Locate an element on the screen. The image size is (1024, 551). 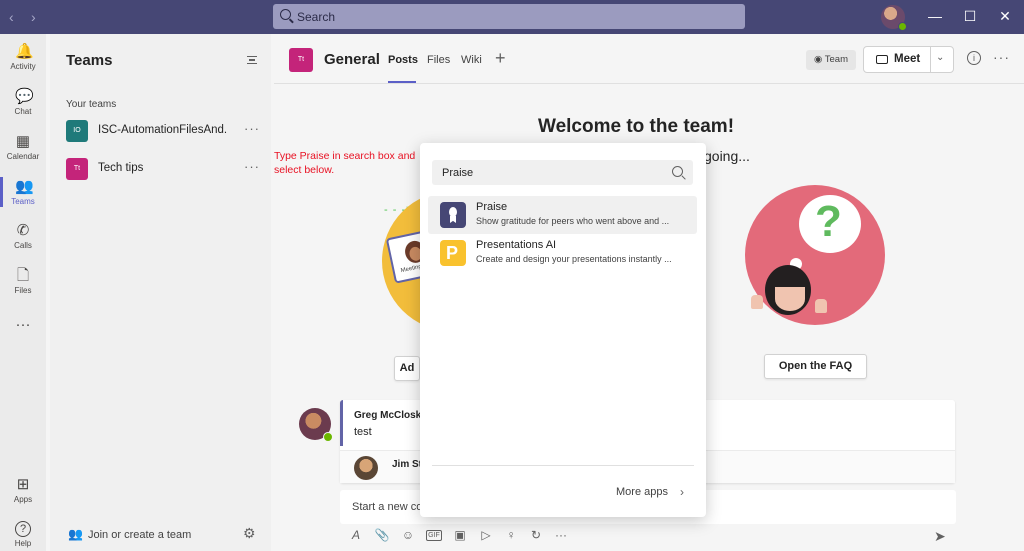
send-icon: ➤ is located at coordinates (940, 536).